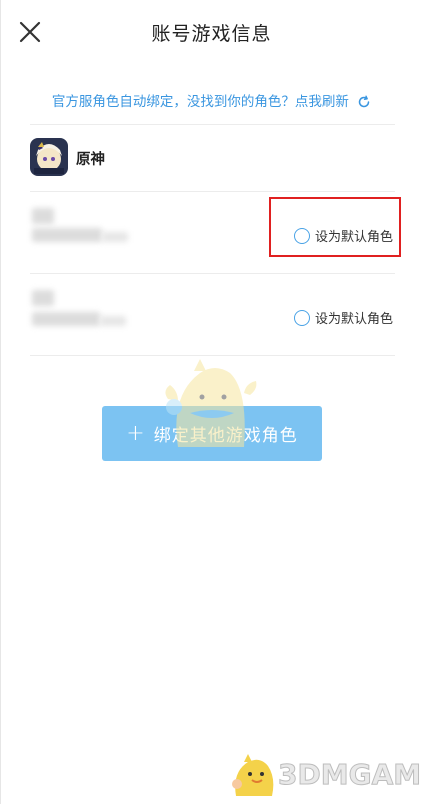 This screenshot has width=423, height=804. I want to click on divider, so click(212, 124).